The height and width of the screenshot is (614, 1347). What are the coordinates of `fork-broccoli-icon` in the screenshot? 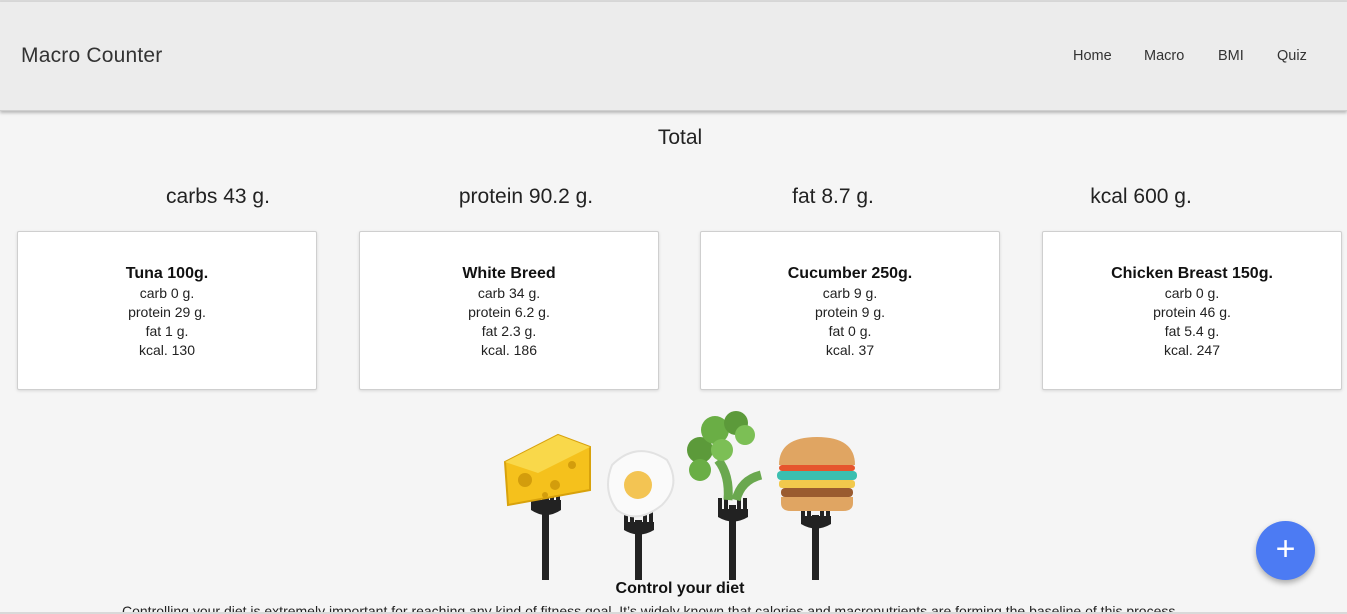 It's located at (725, 495).